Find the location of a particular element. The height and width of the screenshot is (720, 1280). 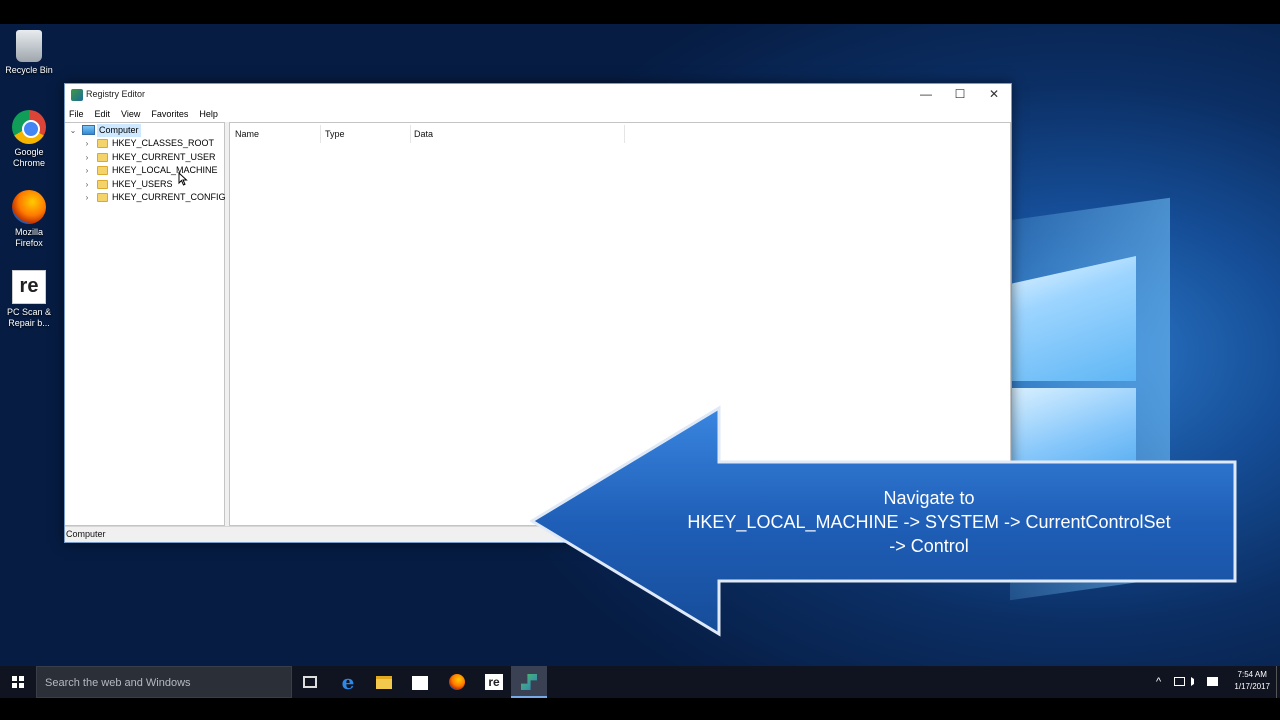

taskbar-registry-editor is located at coordinates (529, 682).